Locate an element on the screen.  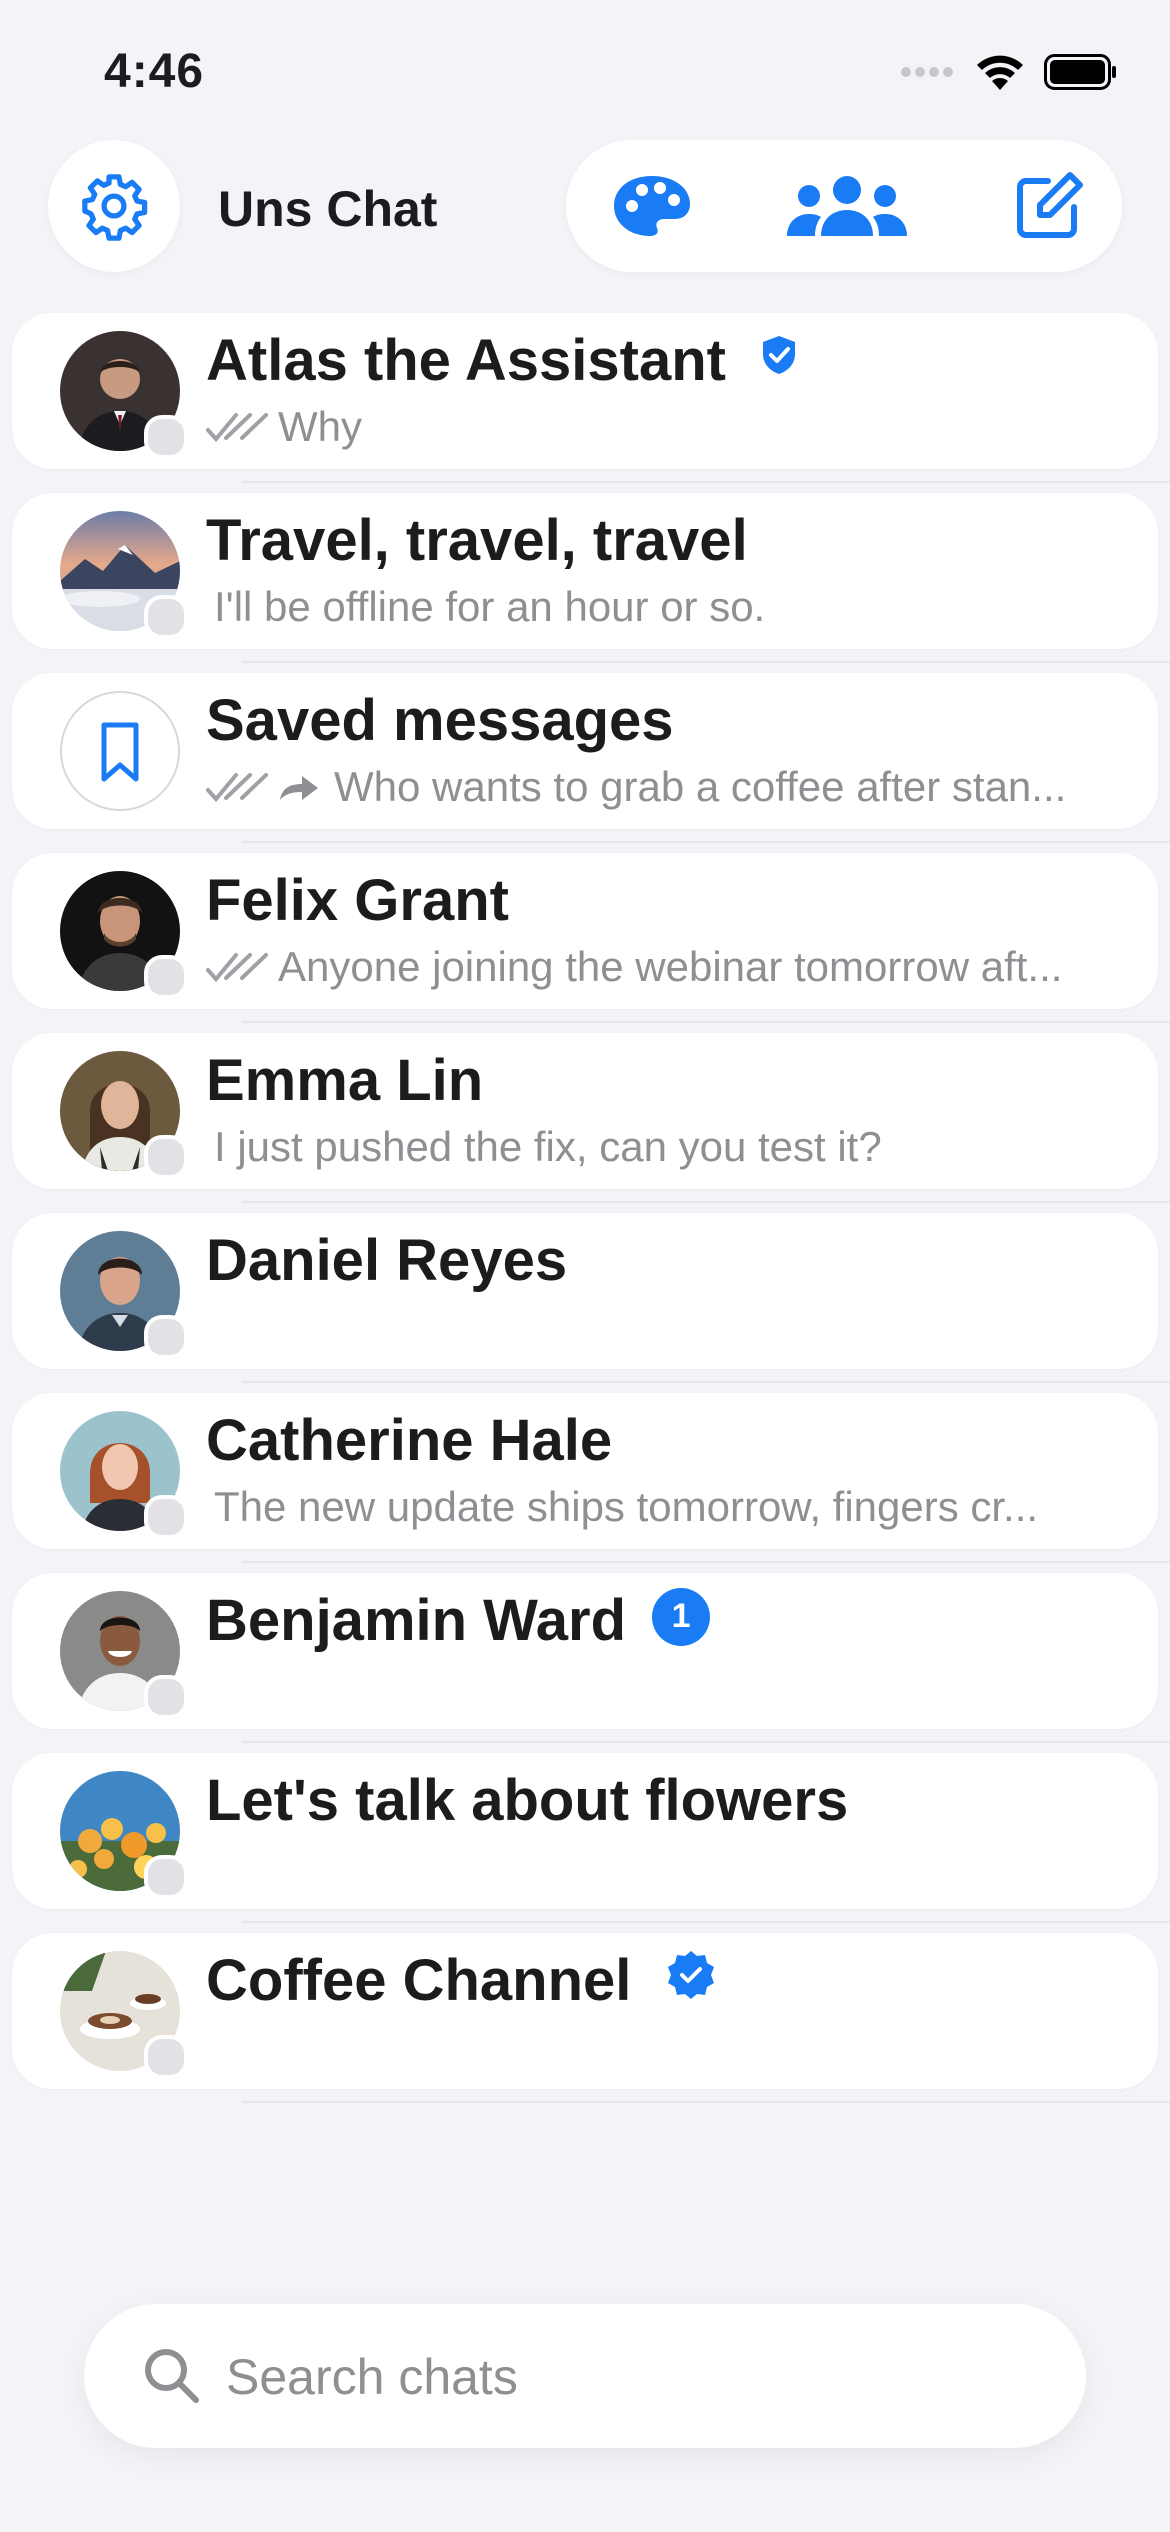
chat-item-daniel-reyes: Daniel Reyes is located at coordinates (591, 1298).